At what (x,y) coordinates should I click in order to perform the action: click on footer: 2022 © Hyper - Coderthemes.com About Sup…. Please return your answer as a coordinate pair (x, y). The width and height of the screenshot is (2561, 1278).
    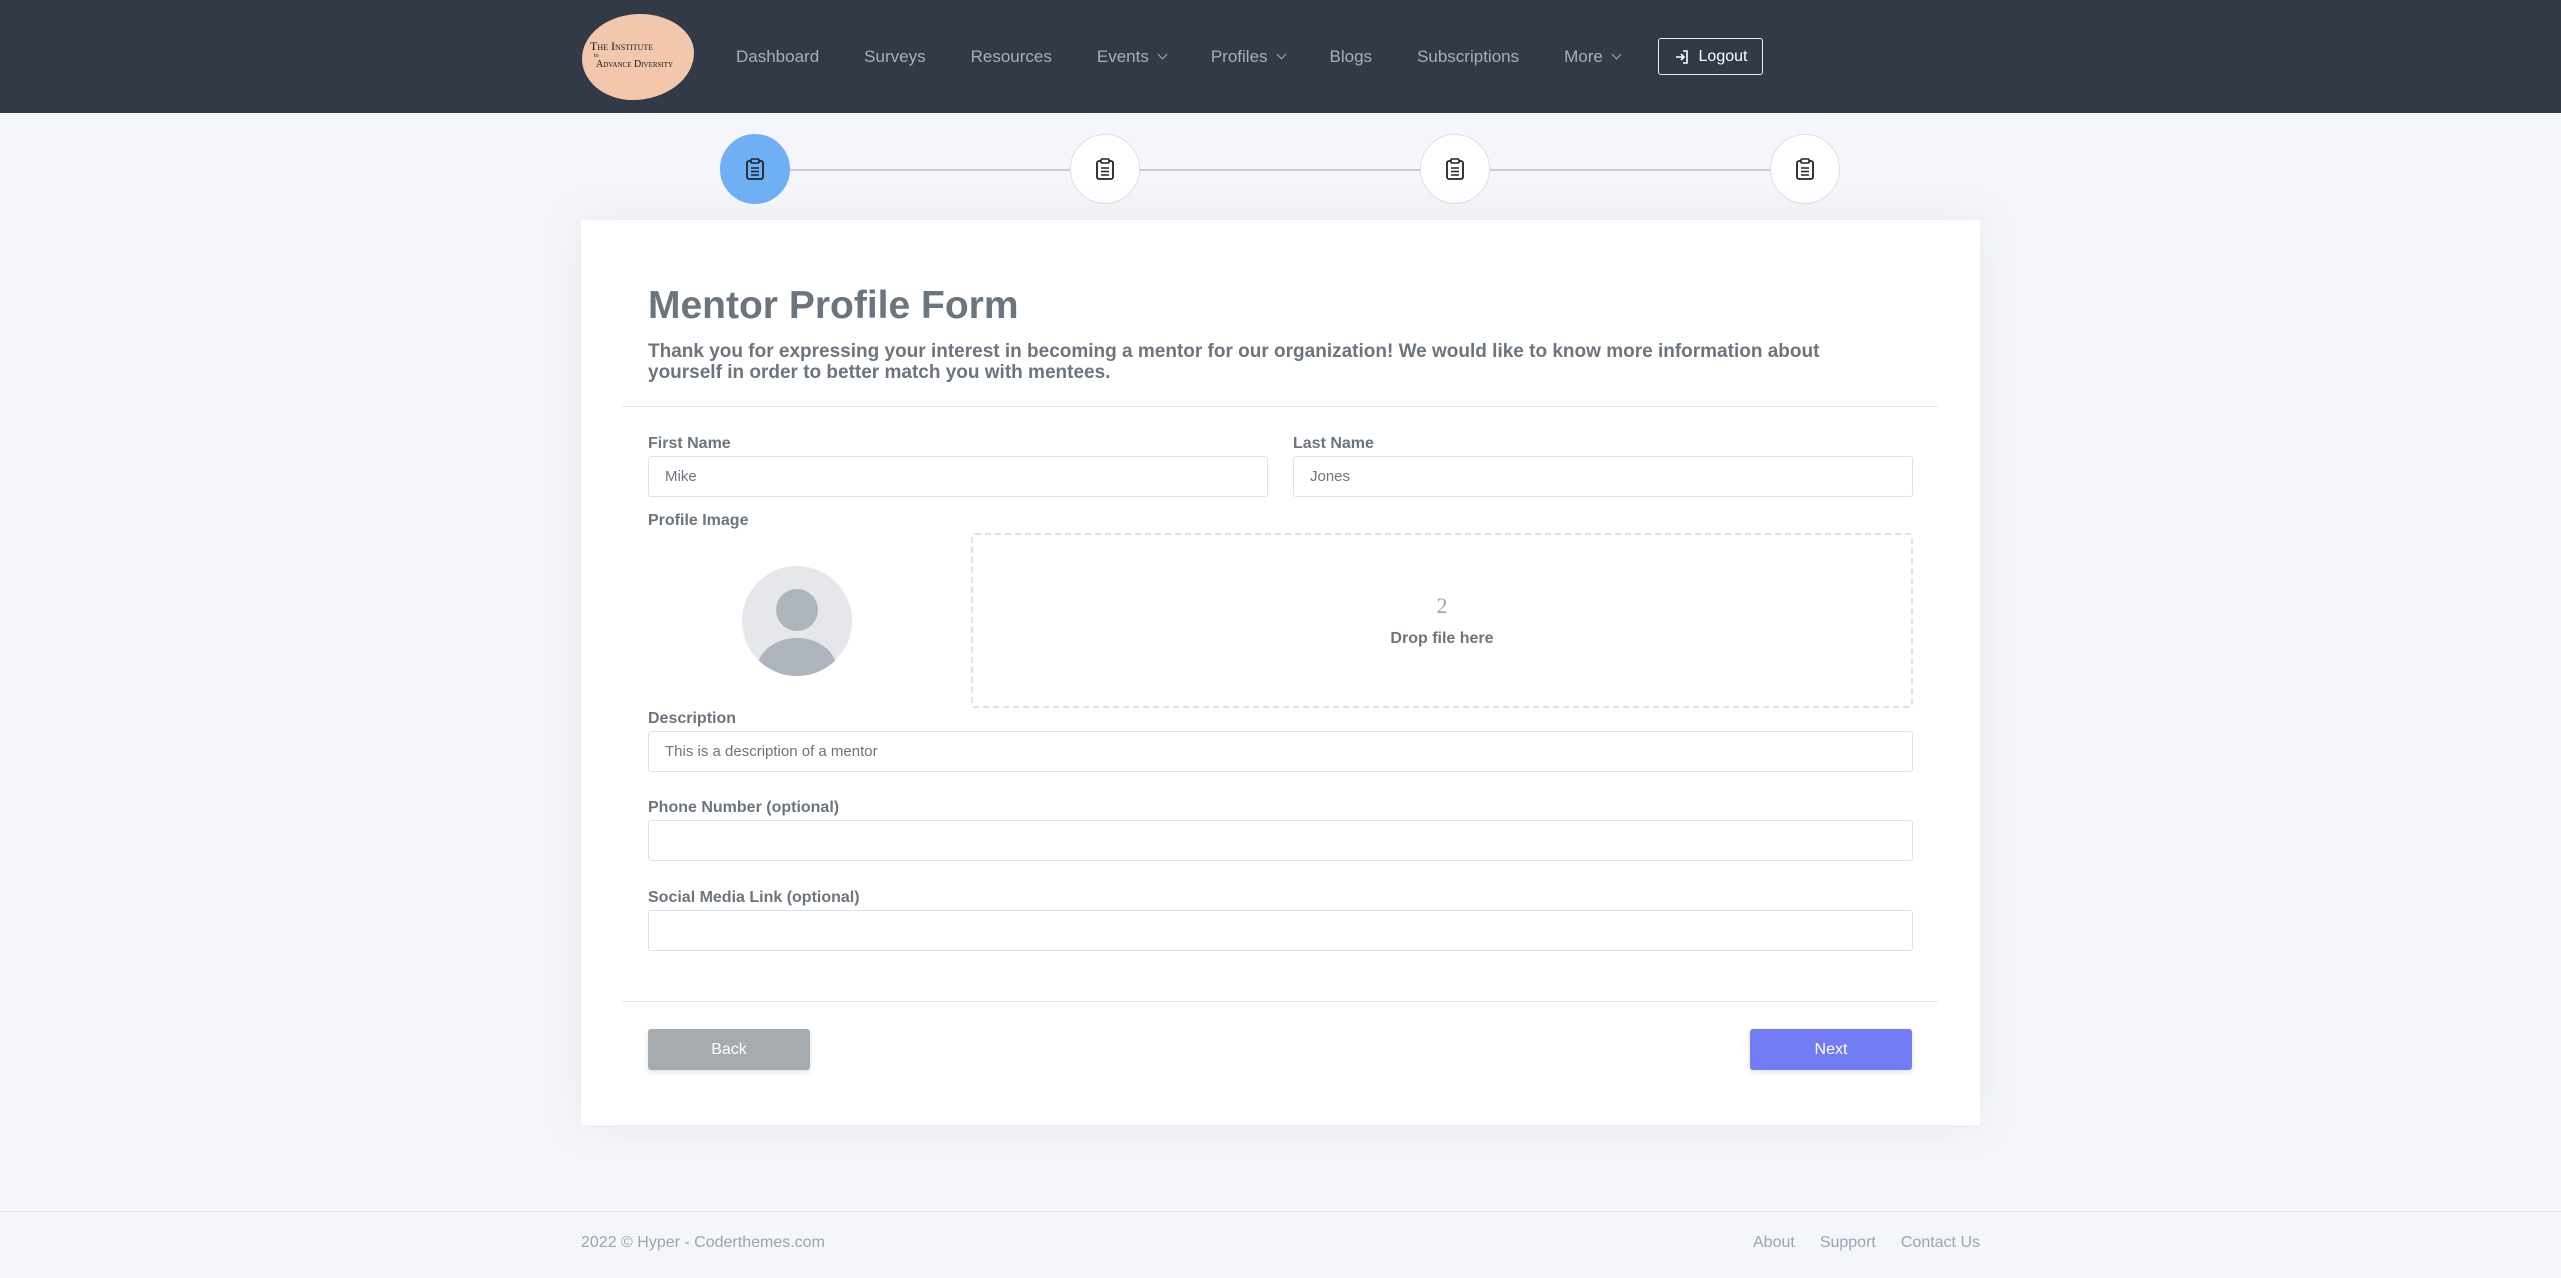
    Looking at the image, I should click on (1280, 1244).